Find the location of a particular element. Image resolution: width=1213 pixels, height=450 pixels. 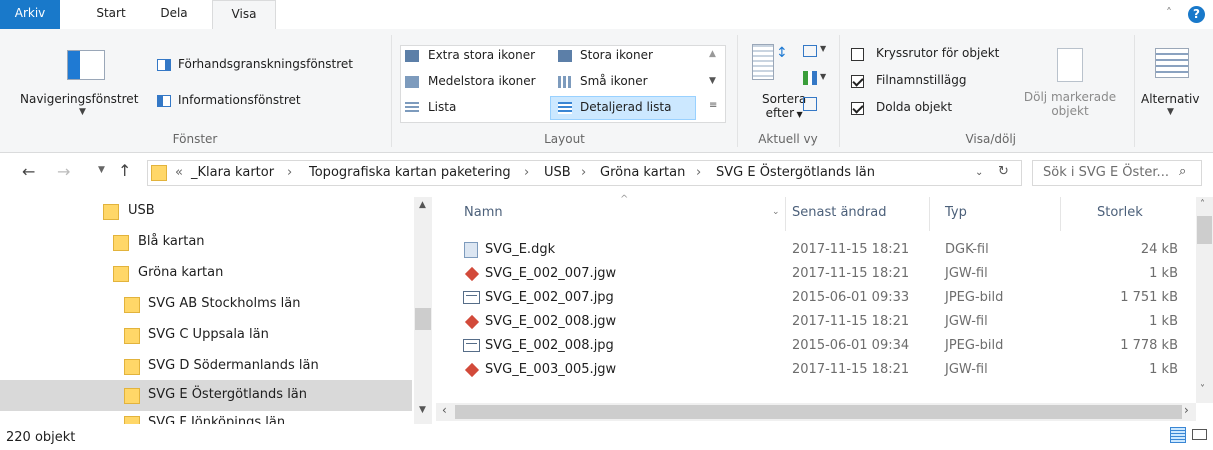

details-list-icon is located at coordinates (565, 108).